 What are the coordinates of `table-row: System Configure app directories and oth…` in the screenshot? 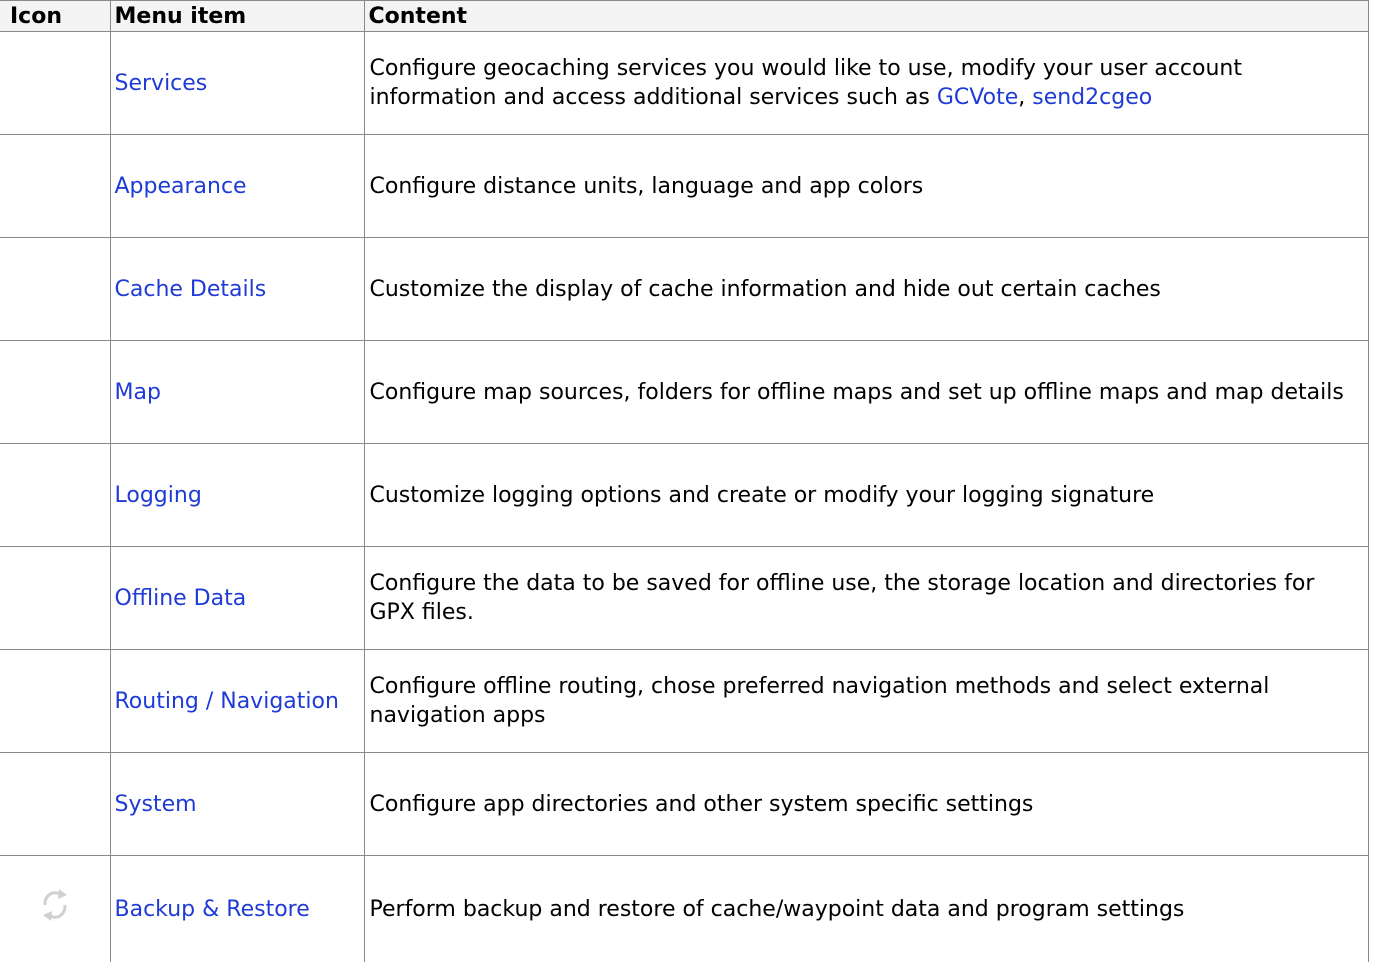 It's located at (684, 804).